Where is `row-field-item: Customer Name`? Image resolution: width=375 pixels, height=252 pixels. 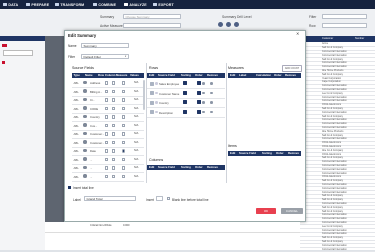 row-field-item: Customer Name is located at coordinates (186, 94).